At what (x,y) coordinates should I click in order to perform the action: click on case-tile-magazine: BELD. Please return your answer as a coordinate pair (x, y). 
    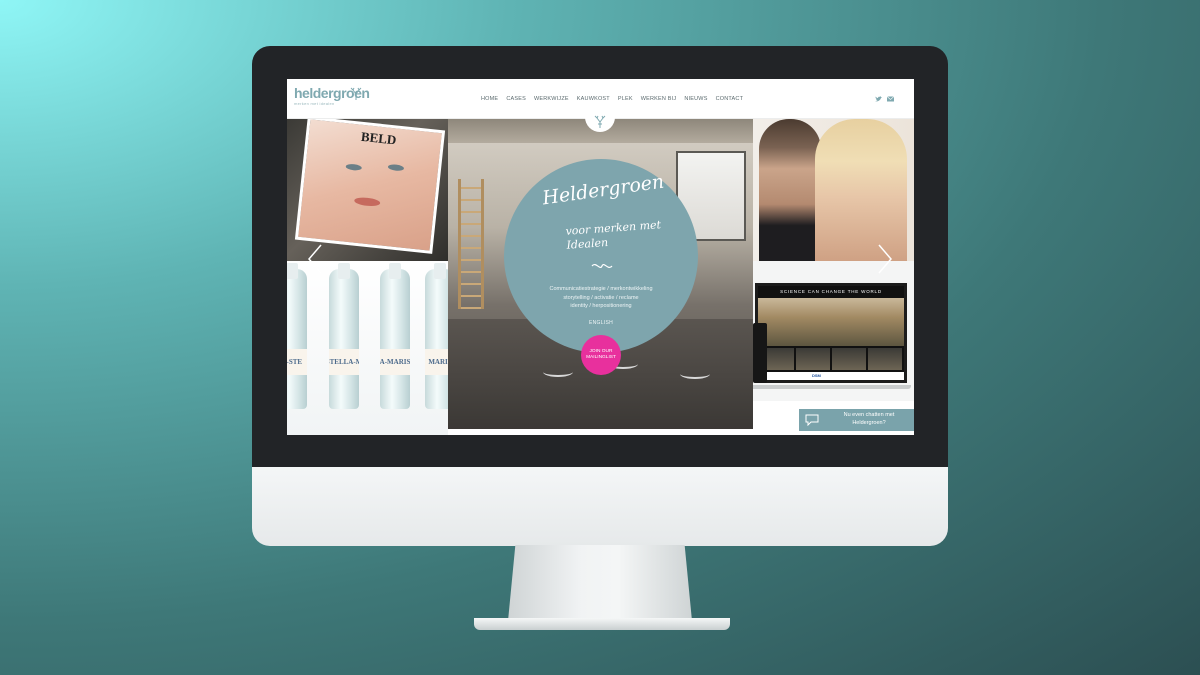
    Looking at the image, I should click on (367, 190).